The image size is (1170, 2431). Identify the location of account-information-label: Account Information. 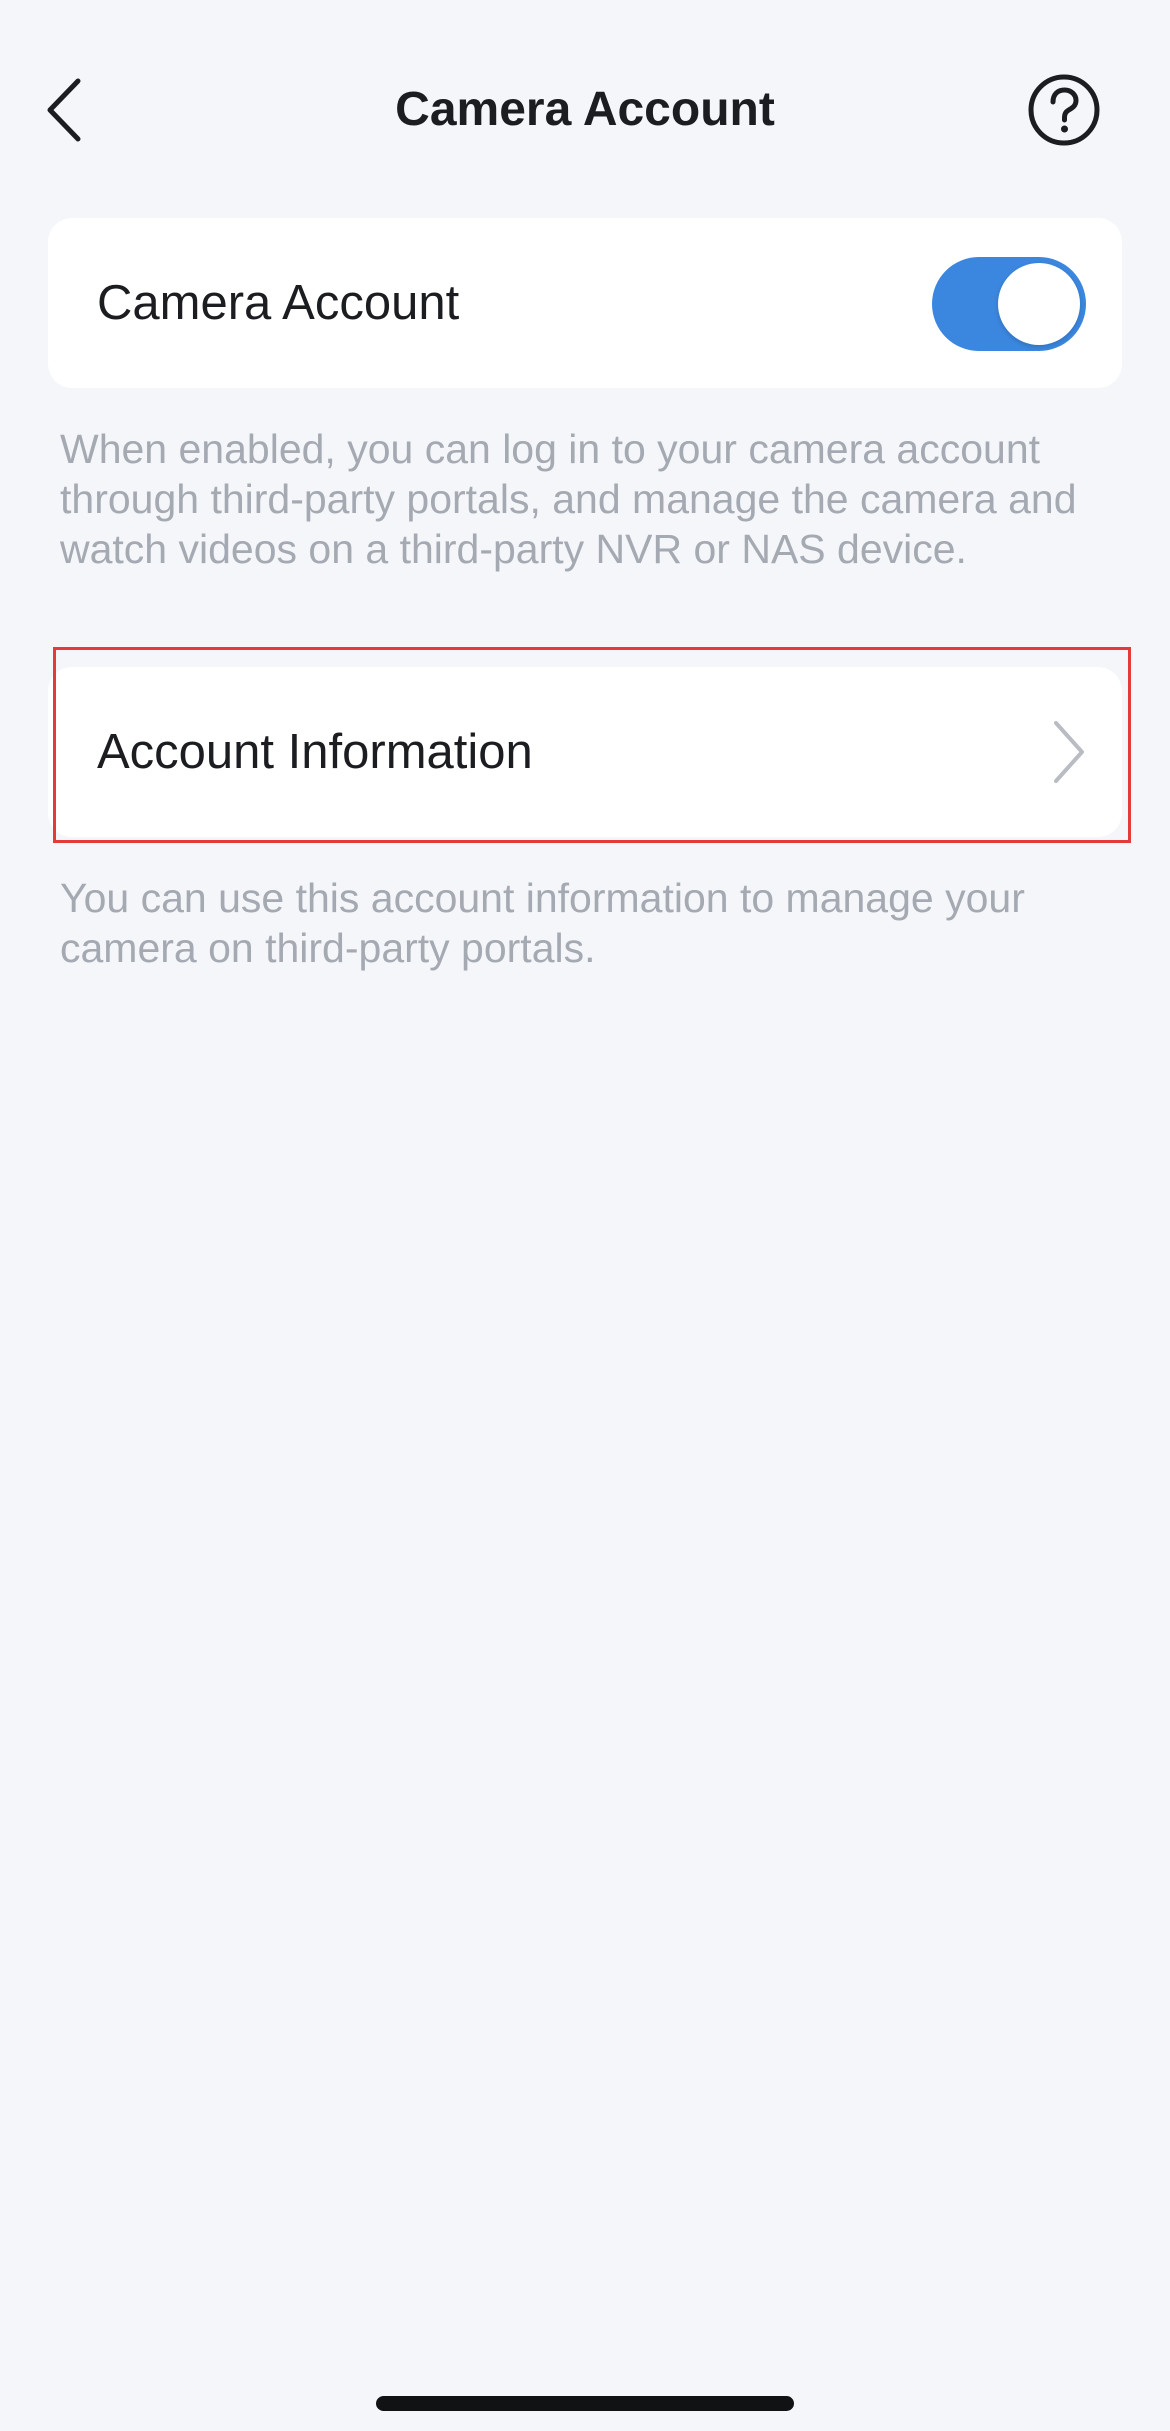
(315, 752).